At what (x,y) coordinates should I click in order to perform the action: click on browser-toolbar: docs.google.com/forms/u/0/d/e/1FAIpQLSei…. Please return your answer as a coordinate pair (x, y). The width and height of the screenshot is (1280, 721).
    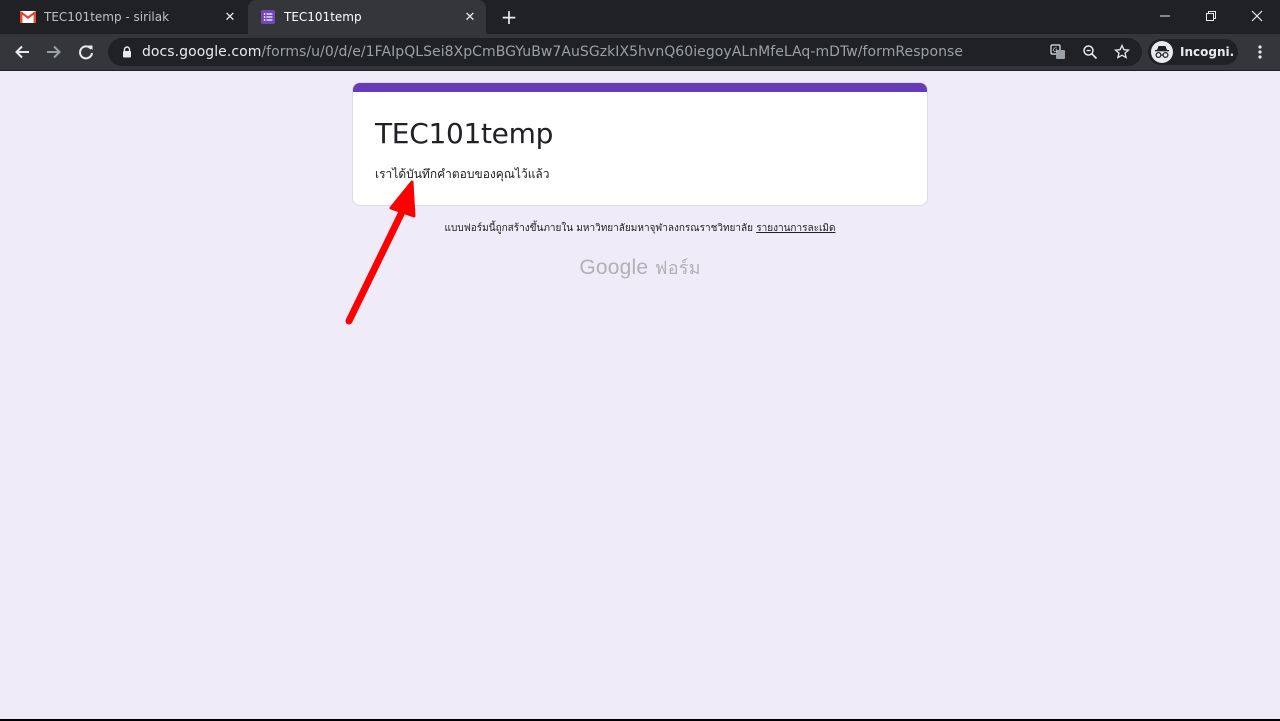
    Looking at the image, I should click on (640, 52).